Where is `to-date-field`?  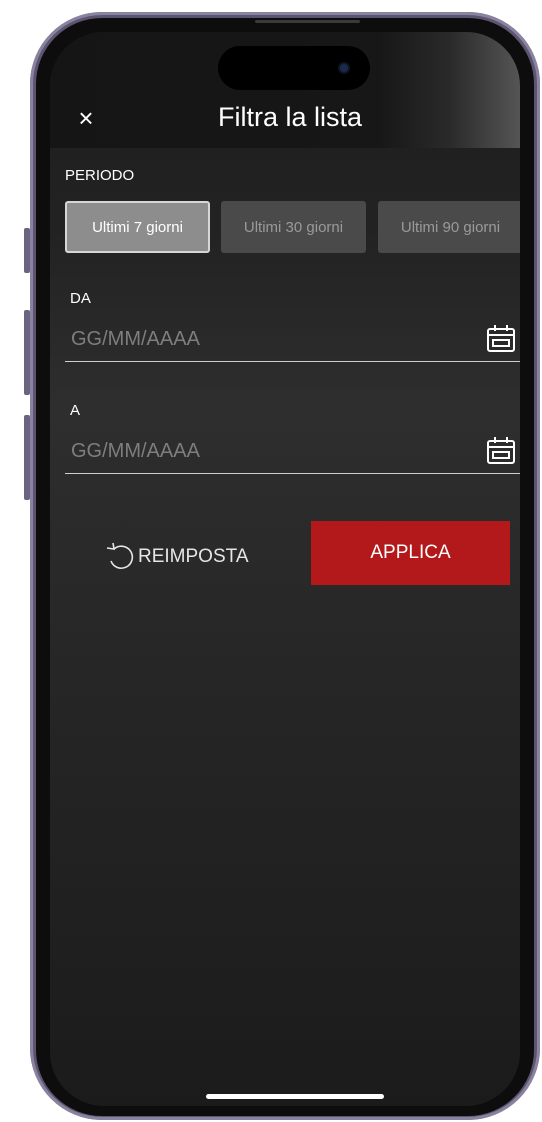
to-date-field is located at coordinates (292, 454).